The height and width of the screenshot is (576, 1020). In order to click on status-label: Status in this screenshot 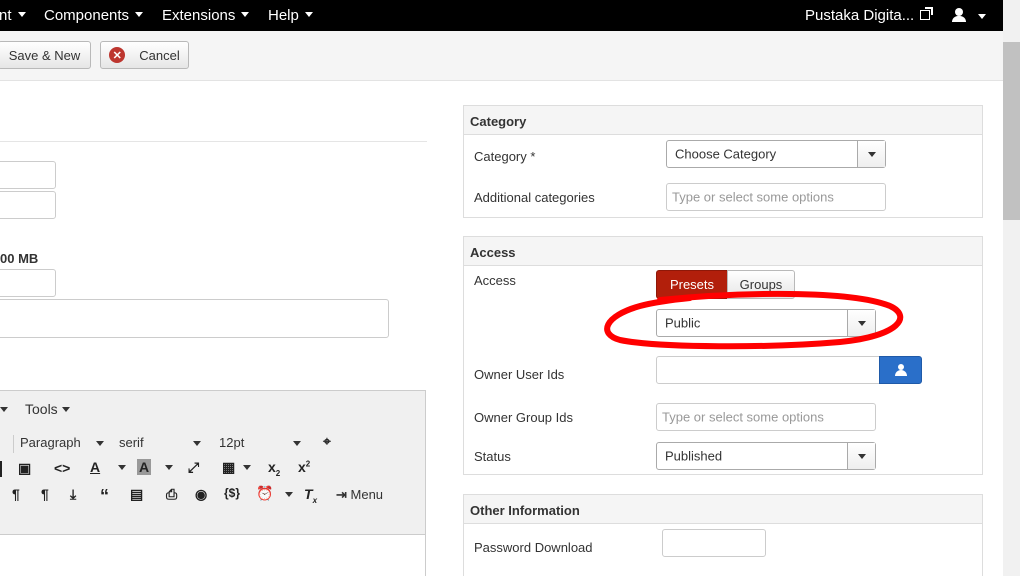, I will do `click(492, 456)`.